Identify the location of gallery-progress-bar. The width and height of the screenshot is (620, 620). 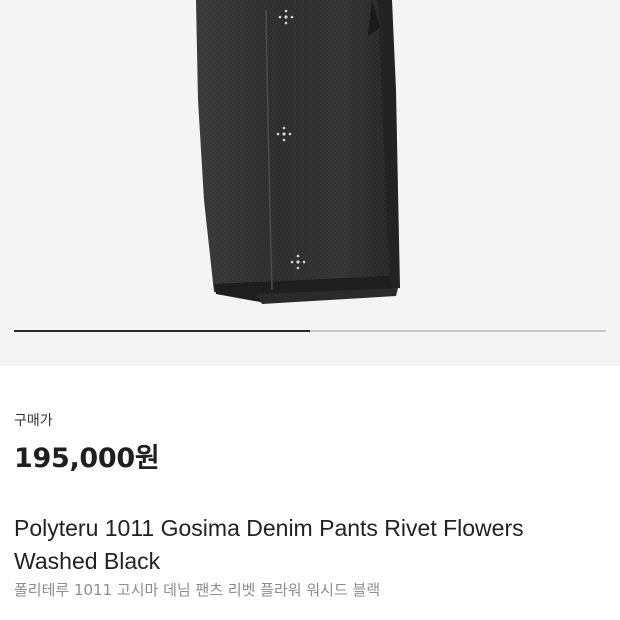
(310, 331).